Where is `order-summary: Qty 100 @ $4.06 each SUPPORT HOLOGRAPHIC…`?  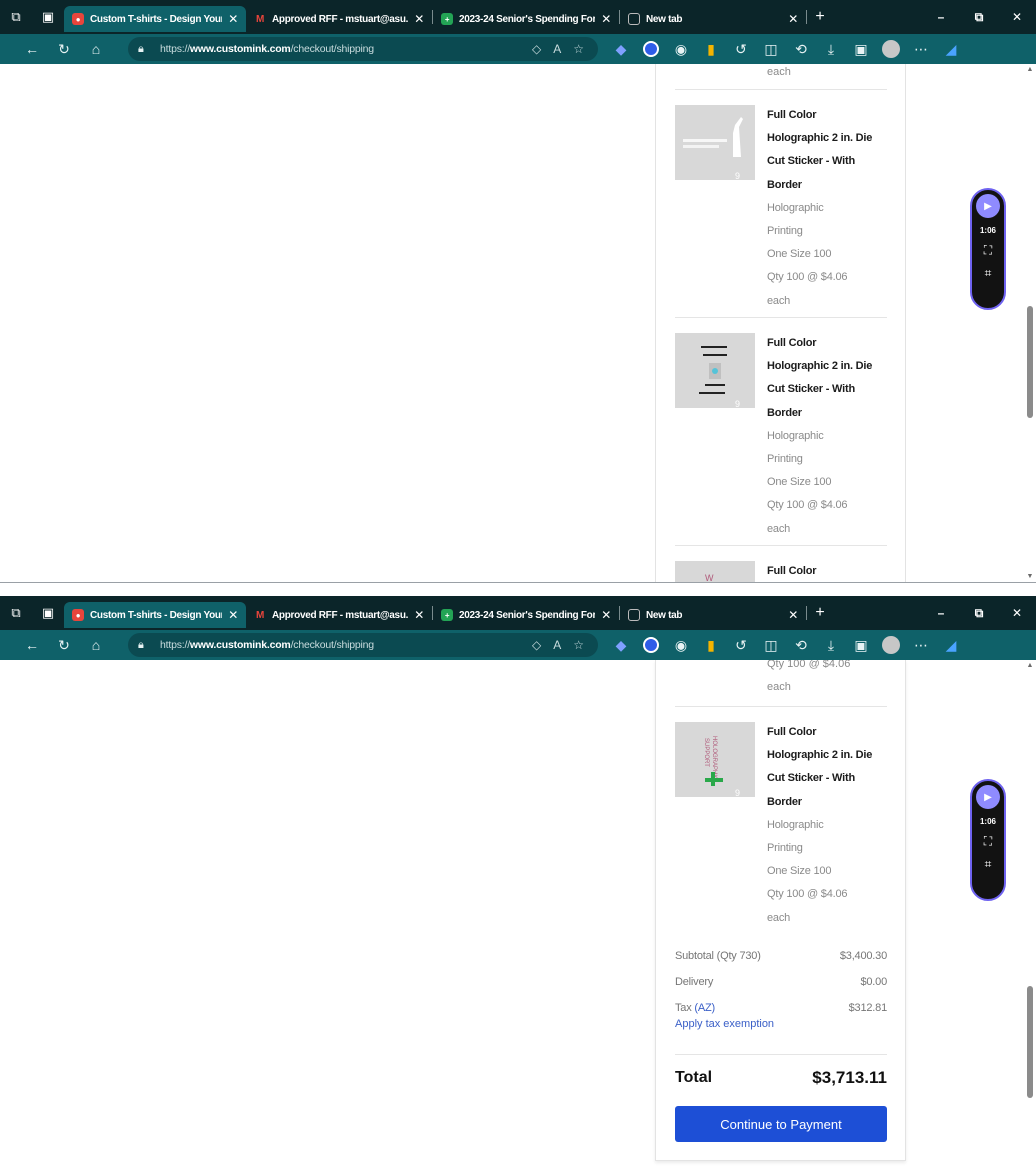
order-summary: Qty 100 @ $4.06 each SUPPORT HOLOGRAPHIC… is located at coordinates (780, 910).